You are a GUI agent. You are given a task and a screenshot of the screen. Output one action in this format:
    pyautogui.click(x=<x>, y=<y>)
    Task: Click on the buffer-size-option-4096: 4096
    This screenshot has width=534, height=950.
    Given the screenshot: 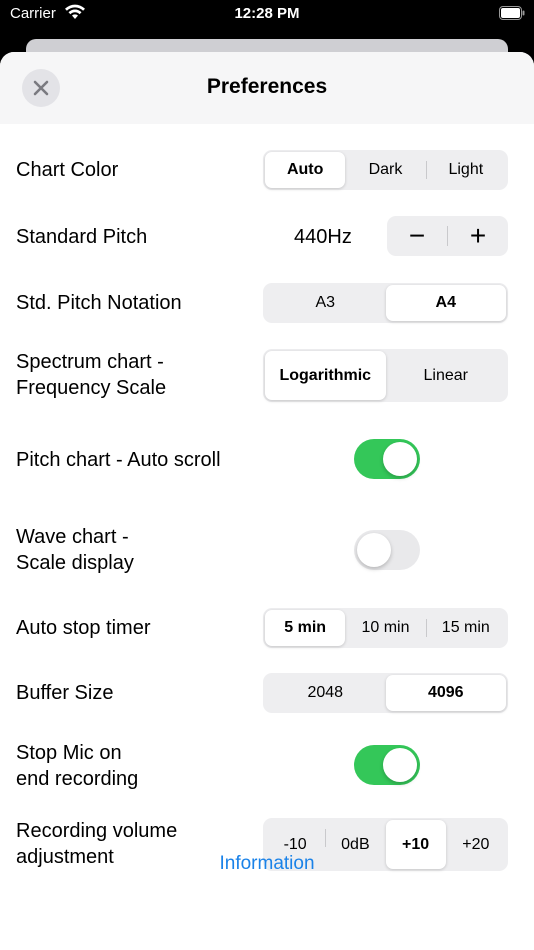 What is the action you would take?
    pyautogui.click(x=445, y=693)
    